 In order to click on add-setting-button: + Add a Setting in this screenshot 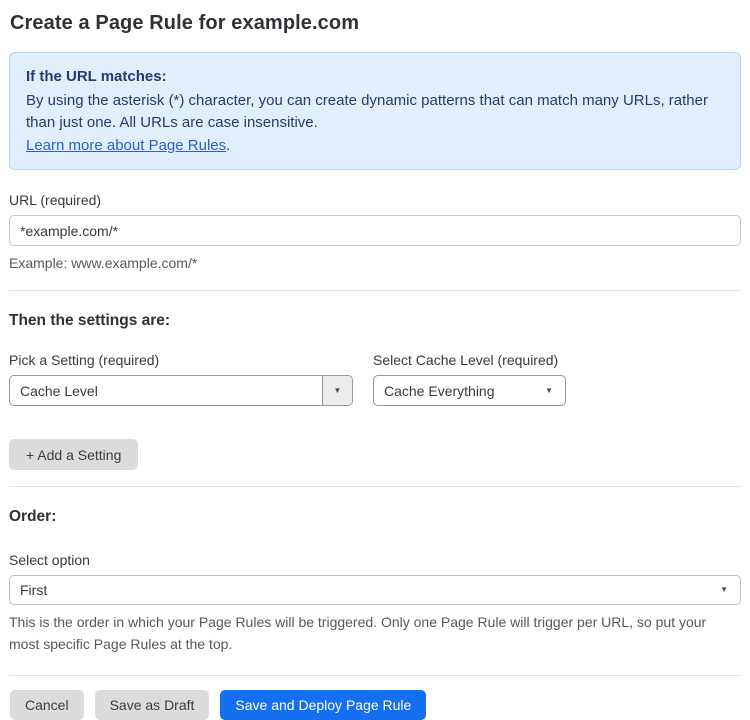, I will do `click(74, 454)`.